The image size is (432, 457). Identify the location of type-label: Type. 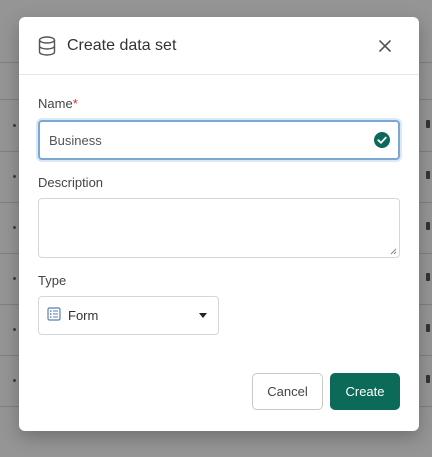
(52, 280).